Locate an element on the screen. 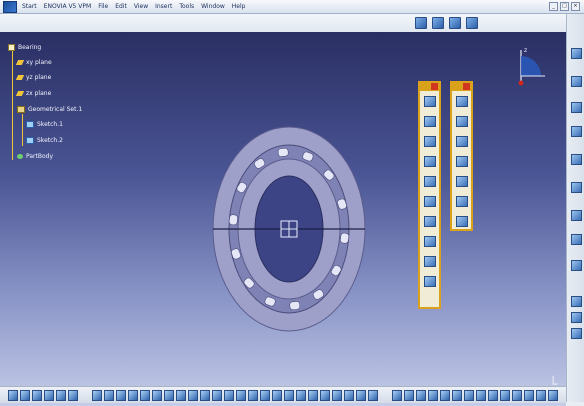  compass-icon: z is located at coordinates (530, 71).